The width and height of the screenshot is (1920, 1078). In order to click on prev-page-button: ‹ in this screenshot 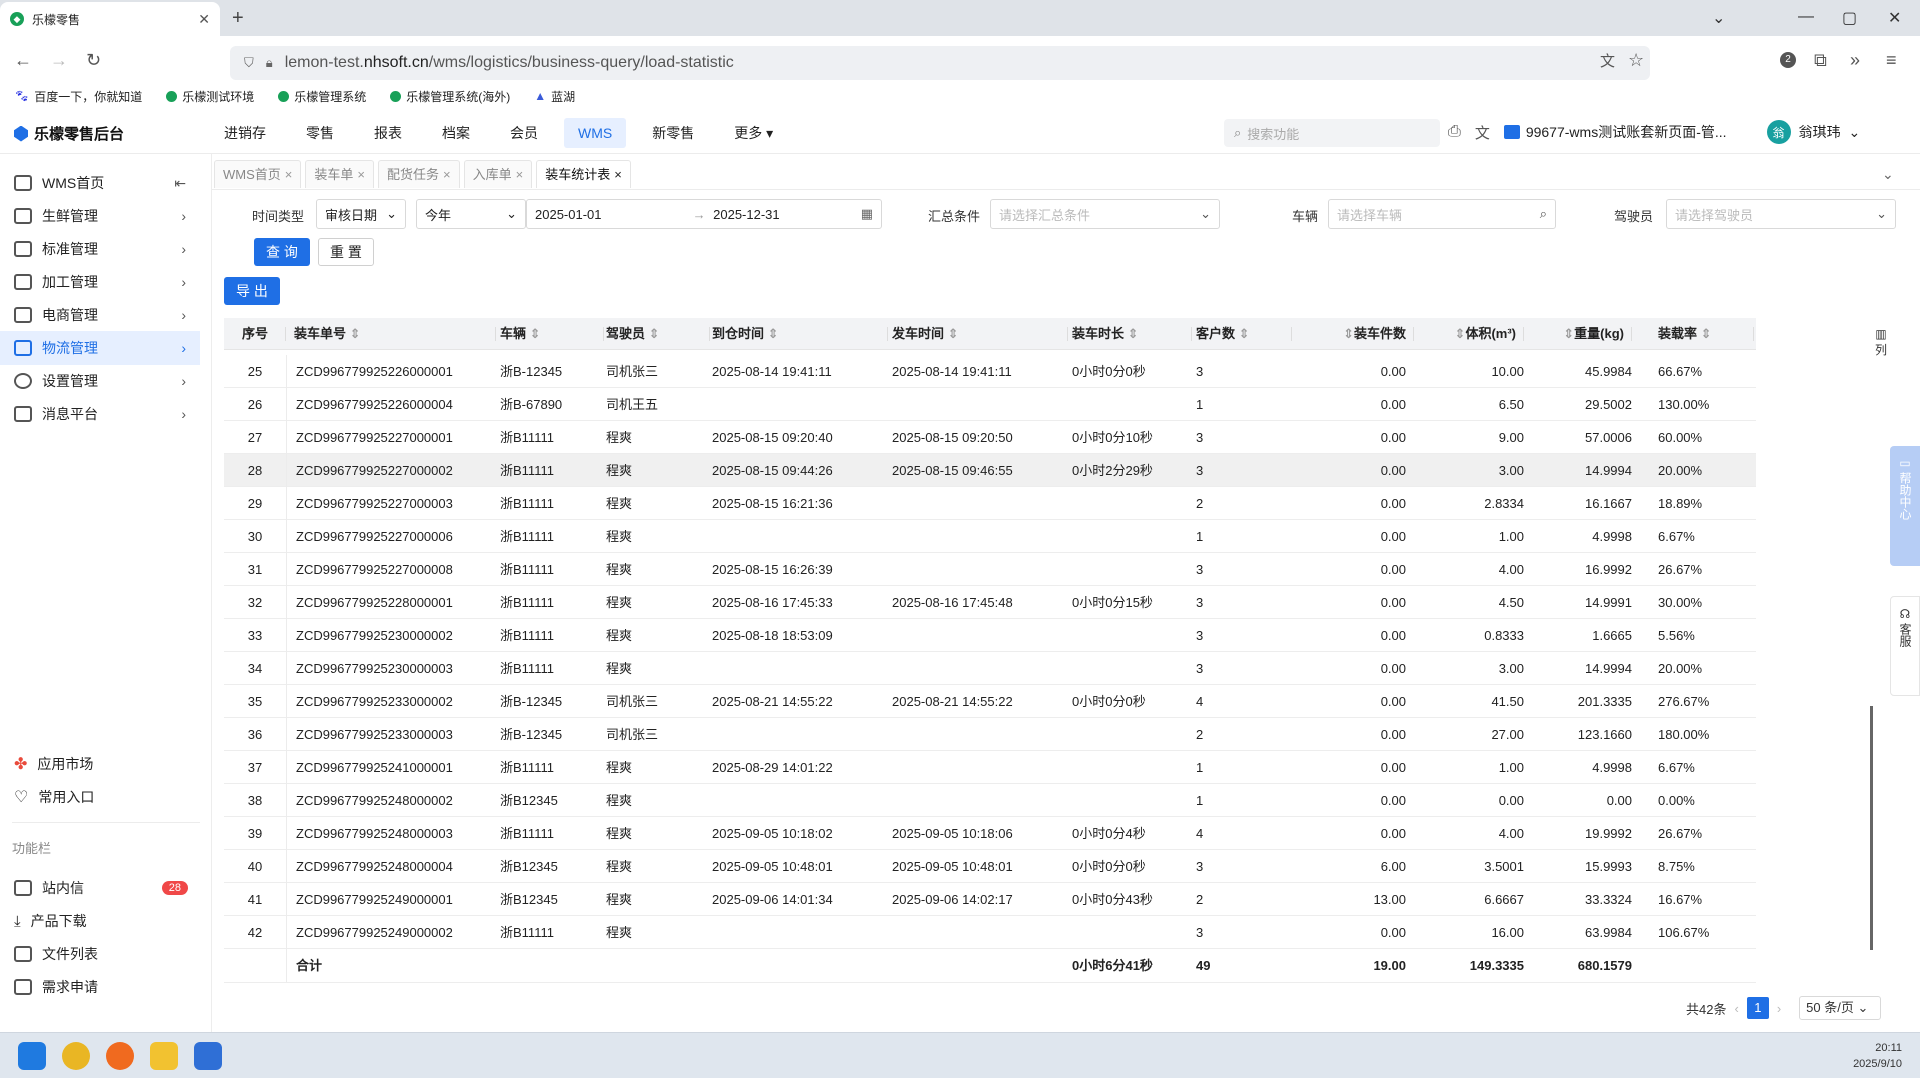, I will do `click(1736, 1008)`.